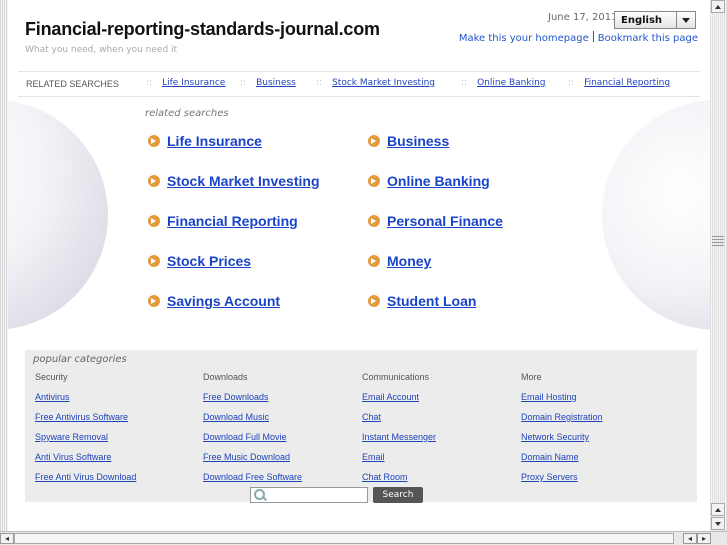 The width and height of the screenshot is (727, 545). Describe the element at coordinates (58, 215) in the screenshot. I see `globe-graphic-left` at that location.